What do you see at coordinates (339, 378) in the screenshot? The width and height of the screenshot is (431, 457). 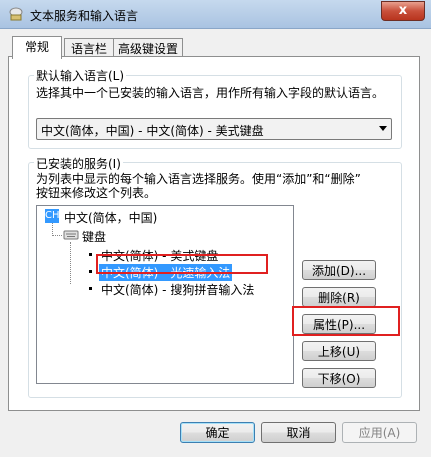 I see `move-down-button: 下移(O)` at bounding box center [339, 378].